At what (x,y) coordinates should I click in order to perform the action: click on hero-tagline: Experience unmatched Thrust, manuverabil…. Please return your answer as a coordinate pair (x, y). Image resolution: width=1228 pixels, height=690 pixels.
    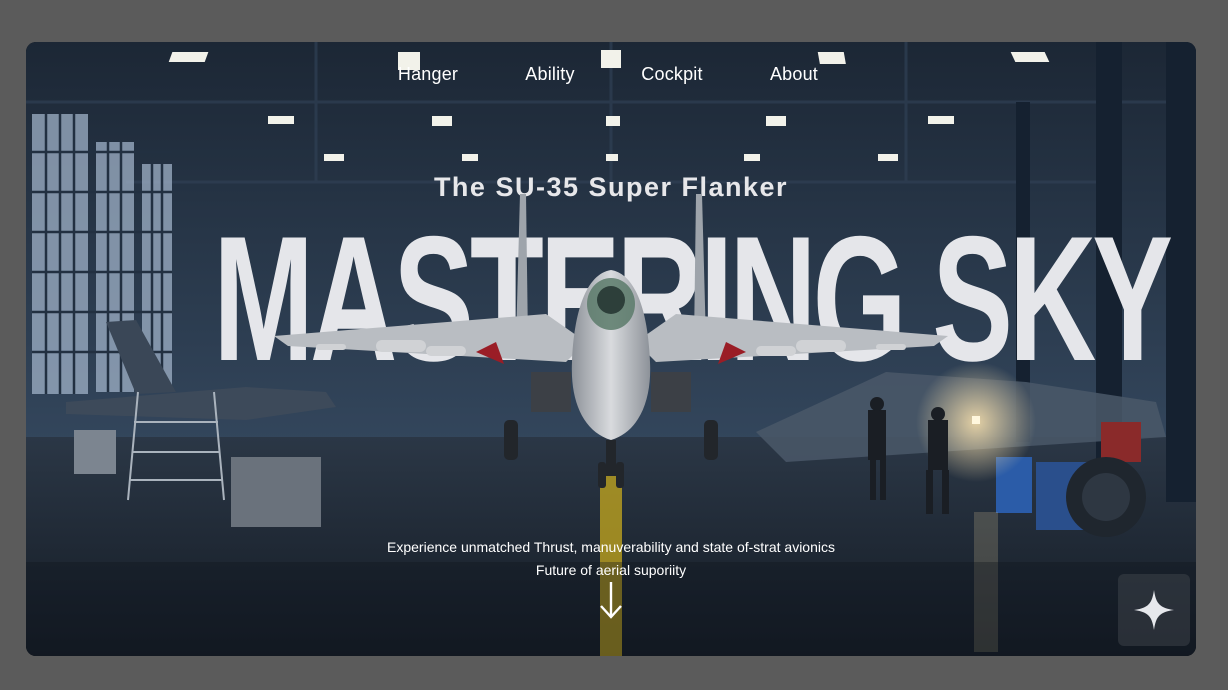
    Looking at the image, I should click on (611, 559).